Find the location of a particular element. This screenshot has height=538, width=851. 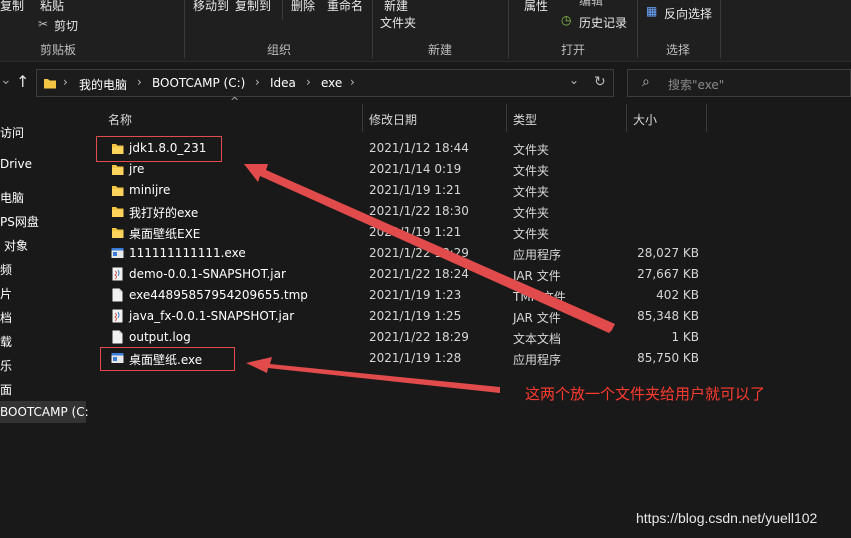

file-size: 27,667 KB is located at coordinates (668, 274).